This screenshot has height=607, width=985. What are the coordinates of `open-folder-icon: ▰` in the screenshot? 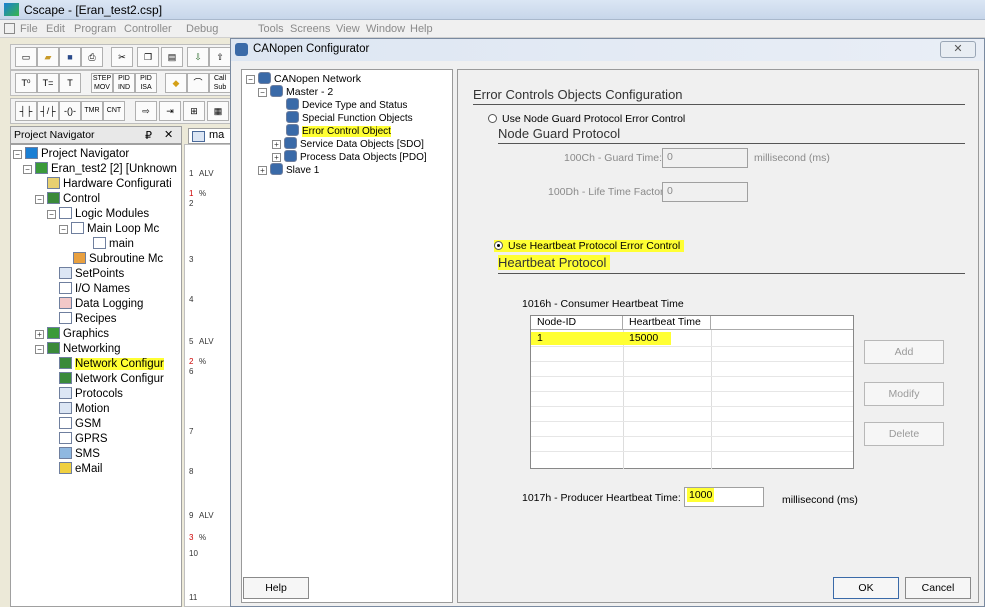 It's located at (48, 57).